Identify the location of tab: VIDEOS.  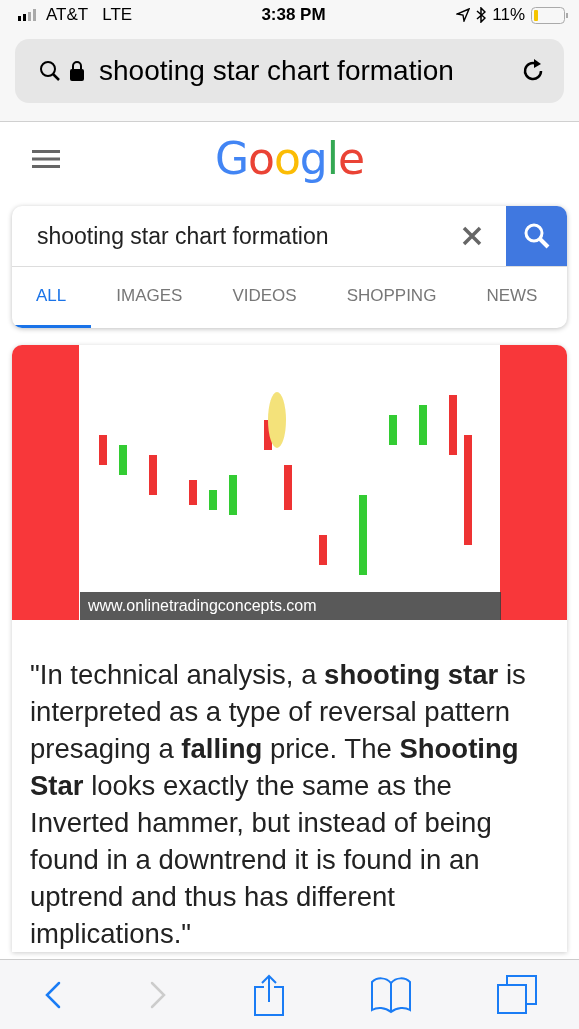
(264, 297).